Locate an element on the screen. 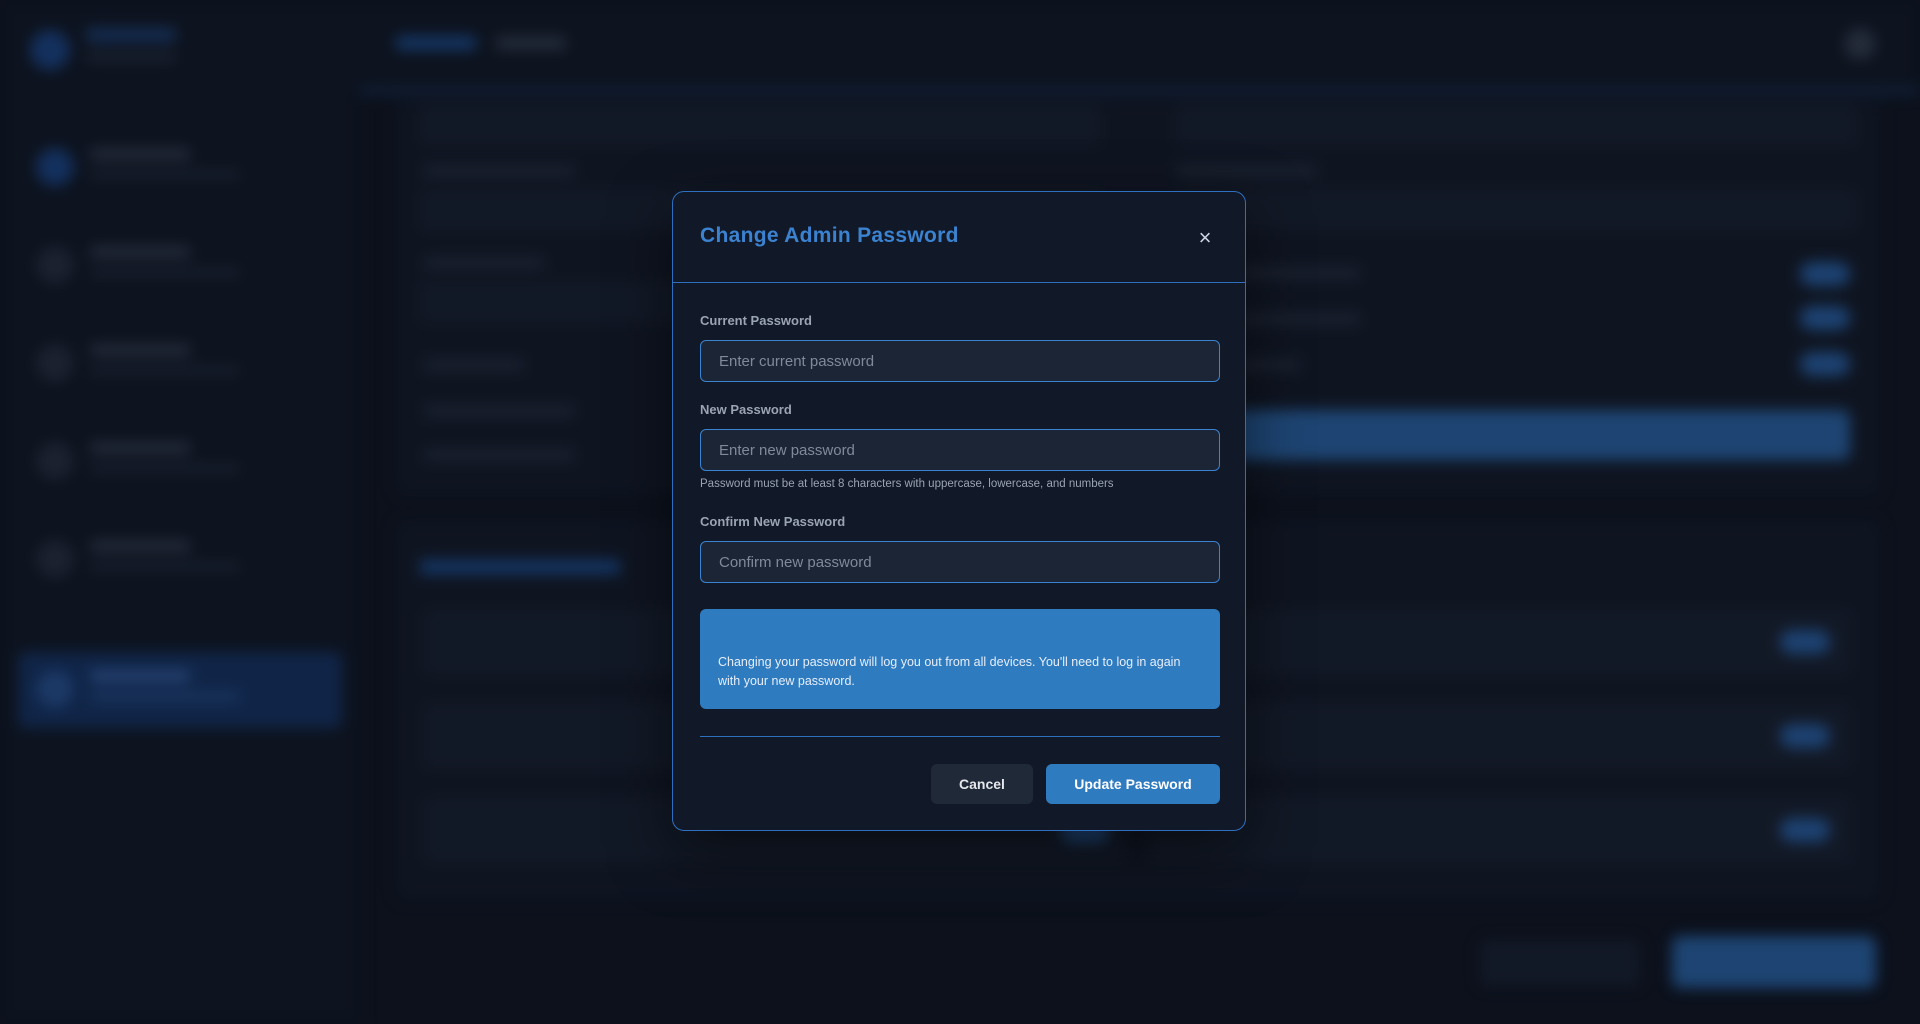  current-password-label: Current Password is located at coordinates (756, 320).